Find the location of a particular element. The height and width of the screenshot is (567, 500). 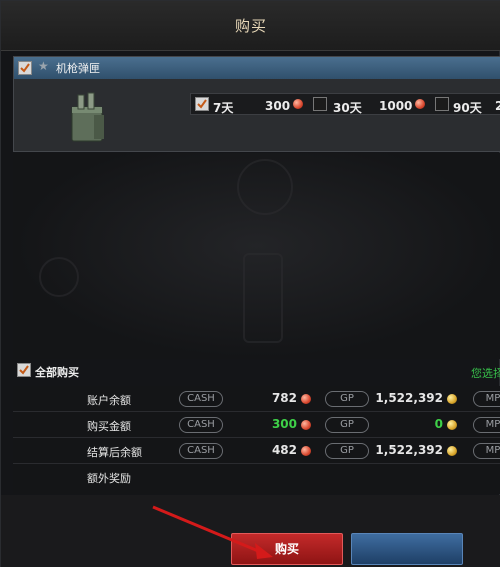

purchase-all-label: 全部购买 is located at coordinates (57, 372).